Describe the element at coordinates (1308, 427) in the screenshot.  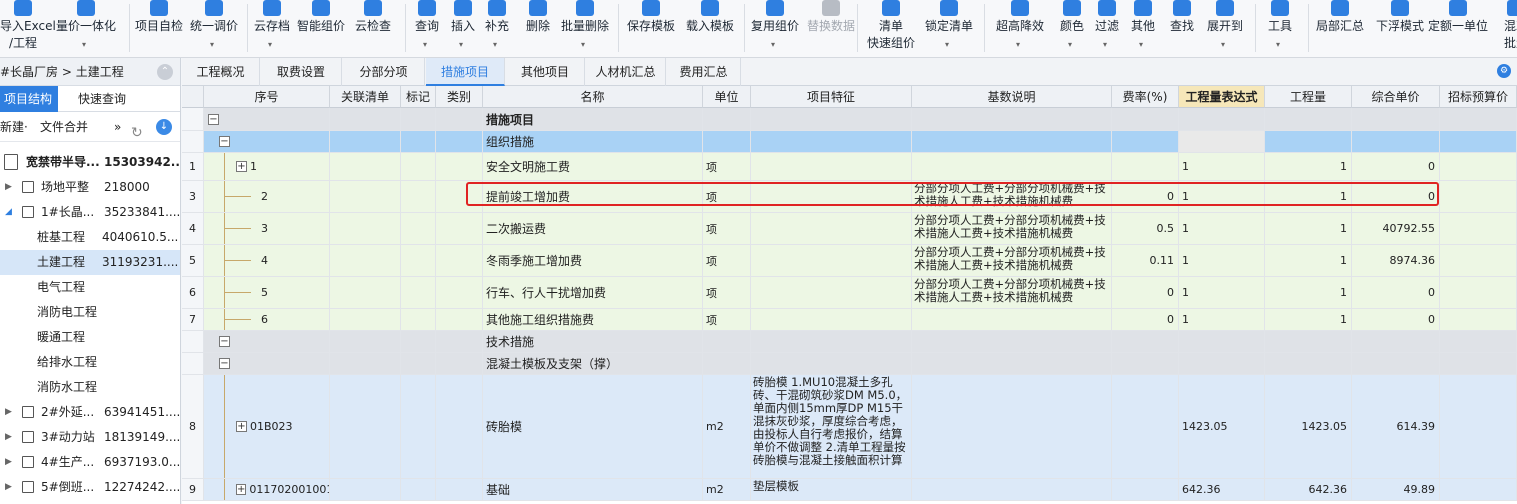
I see `cell-qty: 1423.05` at that location.